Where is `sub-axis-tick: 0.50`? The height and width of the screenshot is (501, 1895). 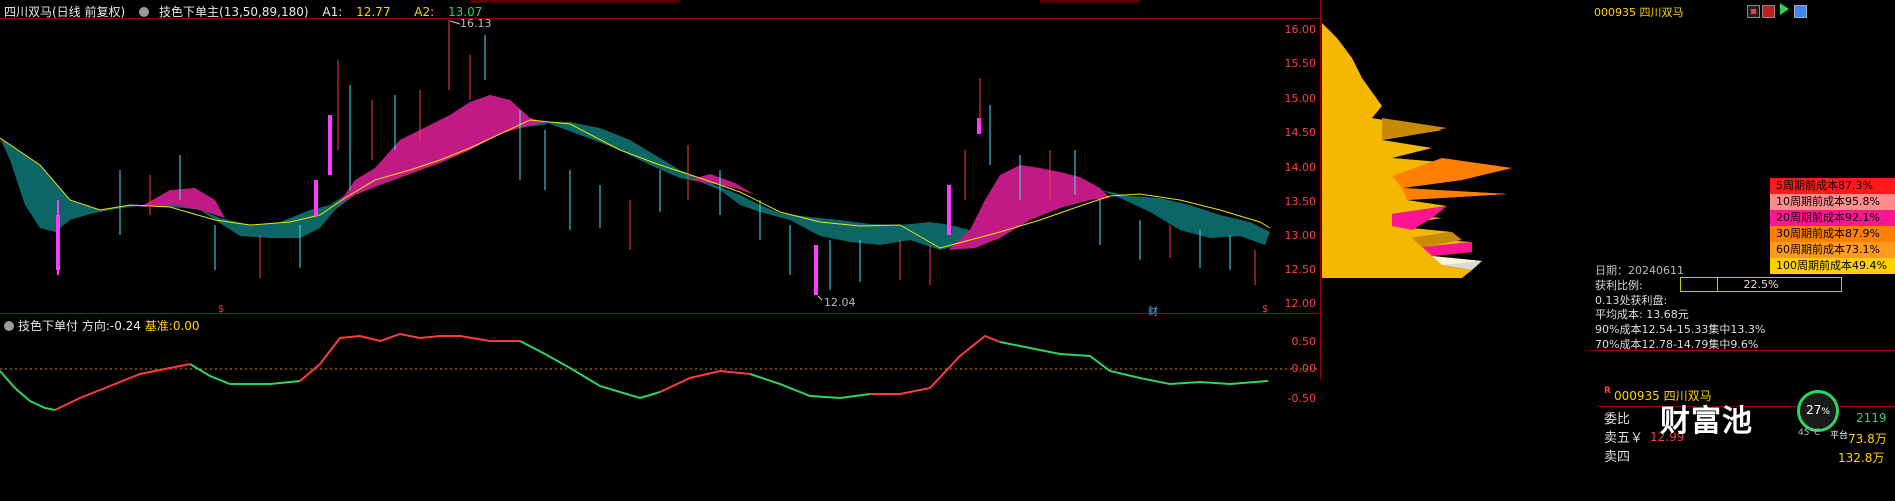
sub-axis-tick: 0.50 is located at coordinates (1304, 341).